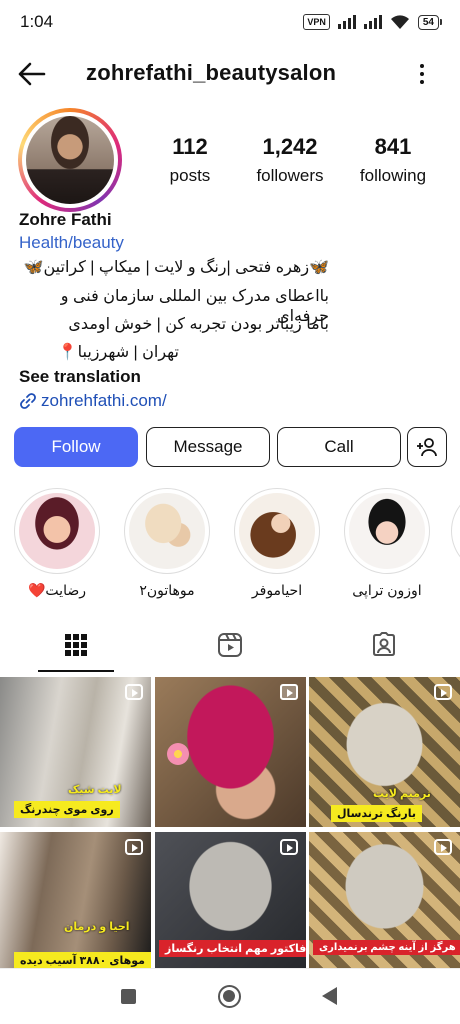  What do you see at coordinates (277, 590) in the screenshot?
I see `highlight-label: احیاموفر` at bounding box center [277, 590].